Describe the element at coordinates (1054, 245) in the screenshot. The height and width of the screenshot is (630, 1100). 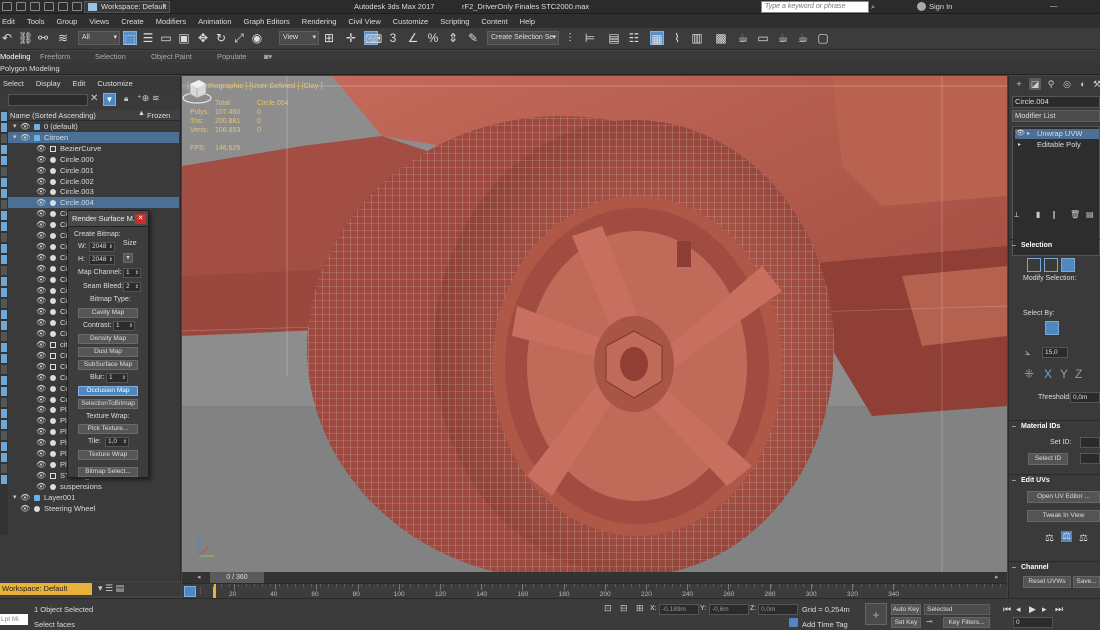
I see `selection-rollout: – Selection` at that location.